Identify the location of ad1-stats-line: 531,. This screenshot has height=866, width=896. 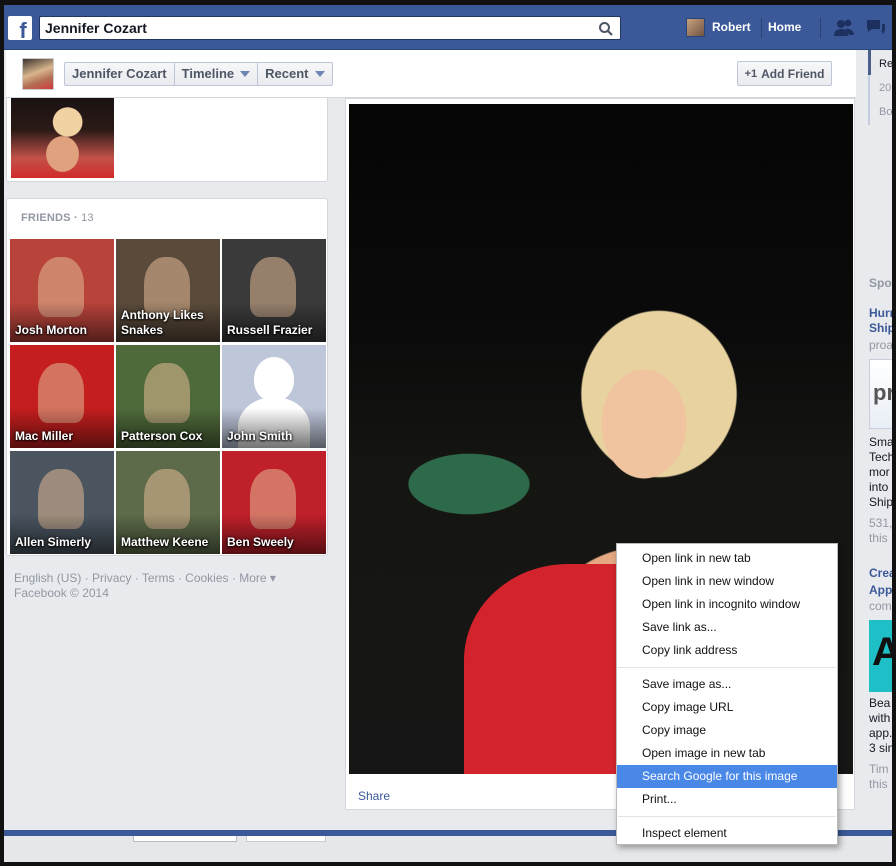
(880, 523).